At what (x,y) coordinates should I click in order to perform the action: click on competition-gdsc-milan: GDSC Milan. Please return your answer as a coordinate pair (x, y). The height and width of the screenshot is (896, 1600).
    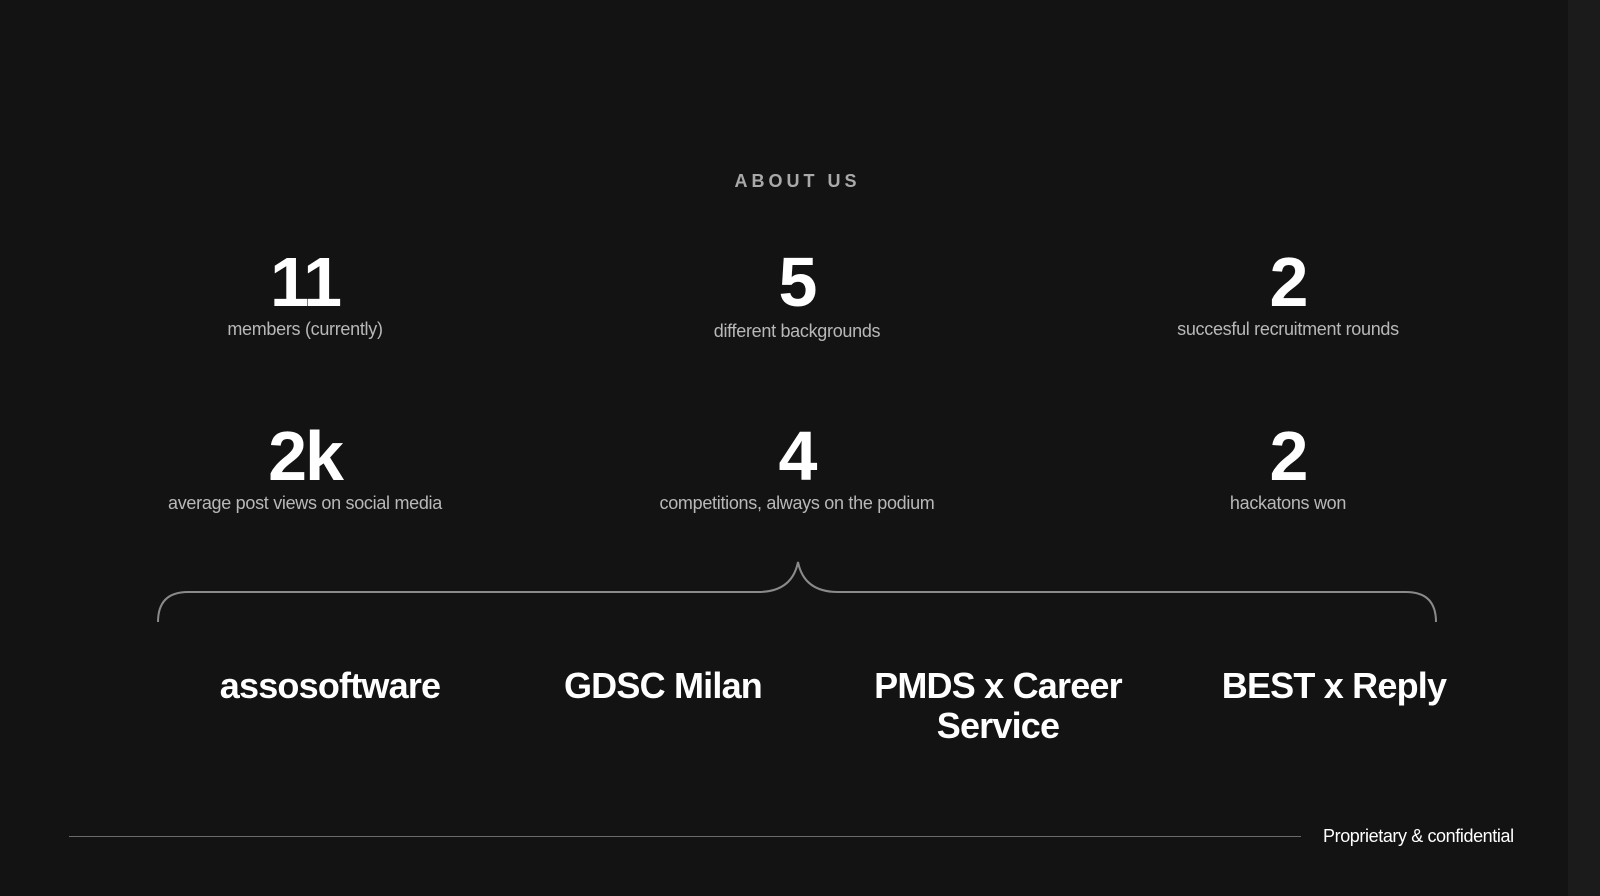
    Looking at the image, I should click on (663, 685).